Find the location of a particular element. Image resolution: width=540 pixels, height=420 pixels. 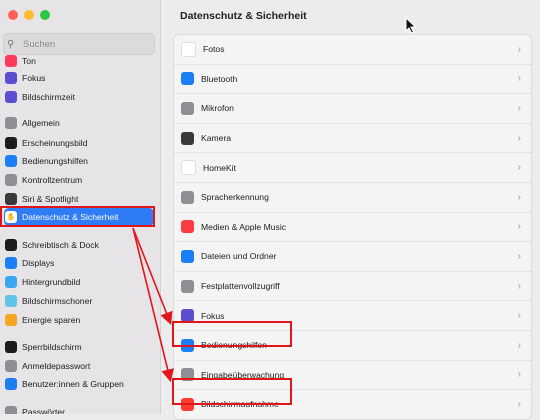

sidebar-item: Allgemein is located at coordinates (79, 123).